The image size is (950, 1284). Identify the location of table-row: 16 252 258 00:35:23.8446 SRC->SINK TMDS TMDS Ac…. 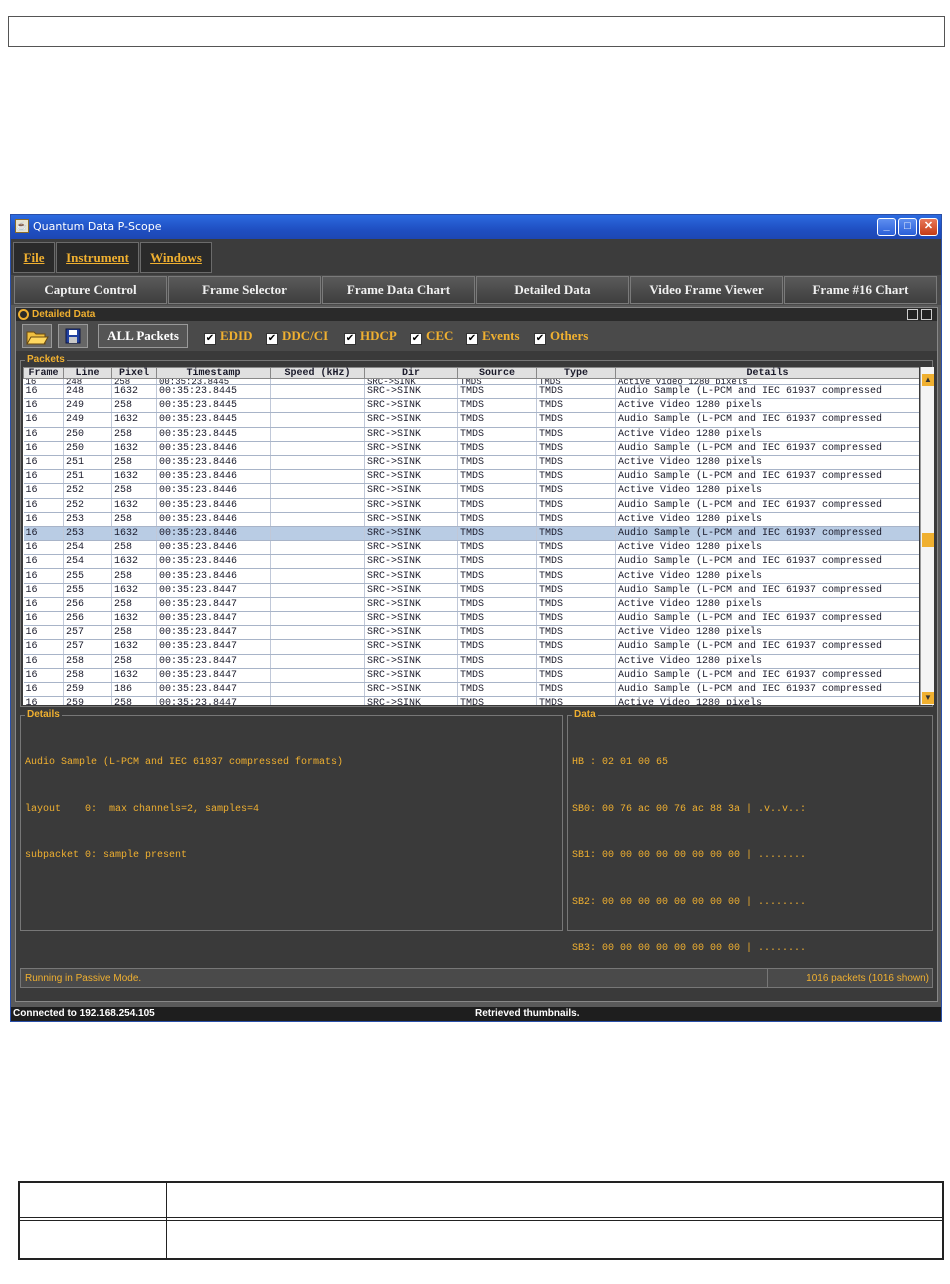
(471, 491).